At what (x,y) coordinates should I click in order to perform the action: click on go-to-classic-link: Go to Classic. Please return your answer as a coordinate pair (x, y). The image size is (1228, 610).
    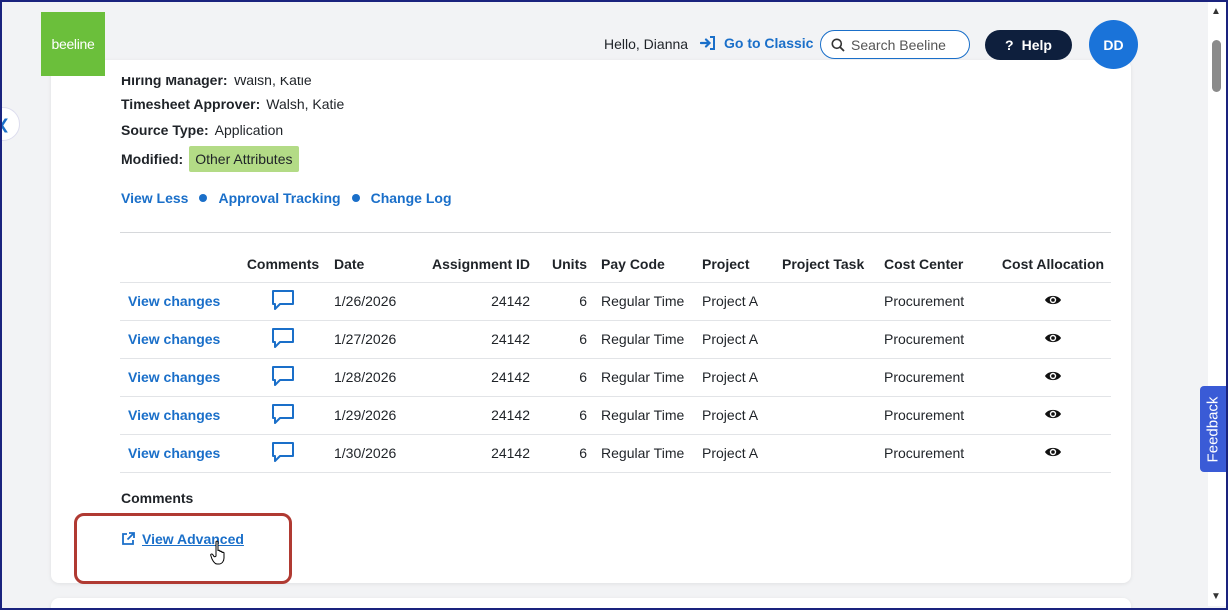
    Looking at the image, I should click on (756, 43).